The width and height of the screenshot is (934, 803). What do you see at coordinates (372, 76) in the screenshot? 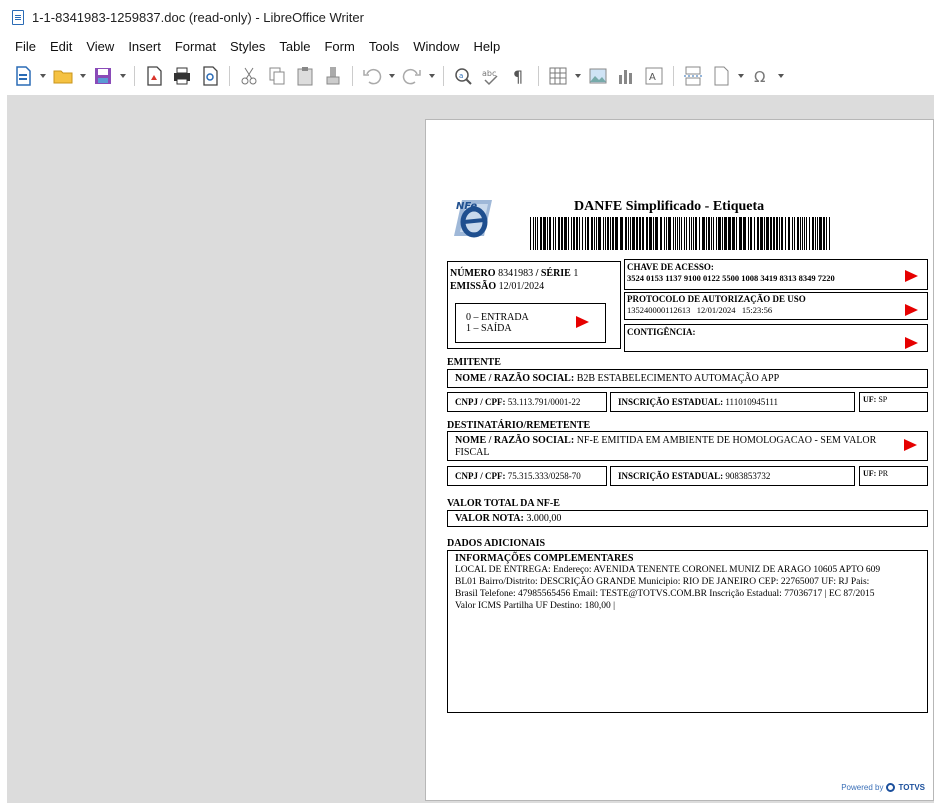
I see `undo-icon` at bounding box center [372, 76].